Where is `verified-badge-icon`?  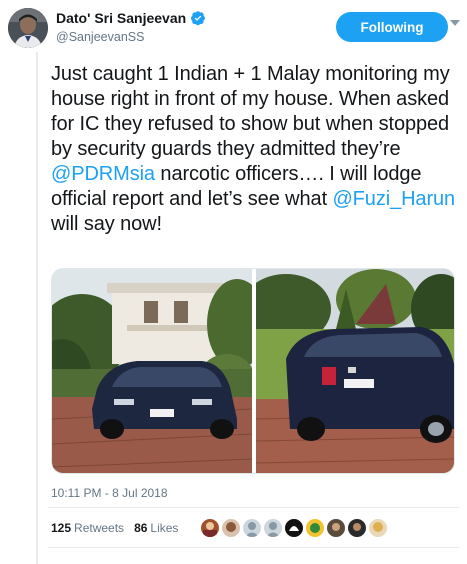
verified-badge-icon is located at coordinates (198, 18).